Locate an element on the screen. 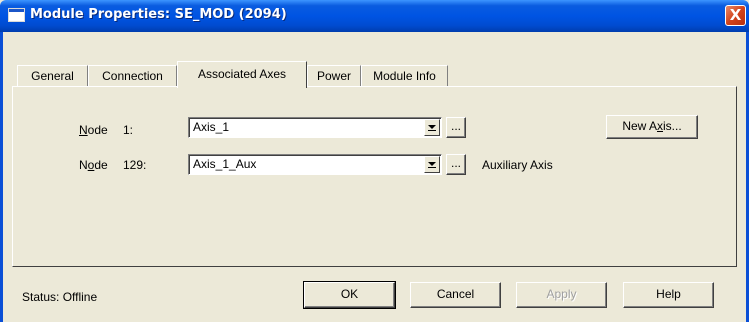 The width and height of the screenshot is (749, 322). close-icon: X is located at coordinates (735, 15).